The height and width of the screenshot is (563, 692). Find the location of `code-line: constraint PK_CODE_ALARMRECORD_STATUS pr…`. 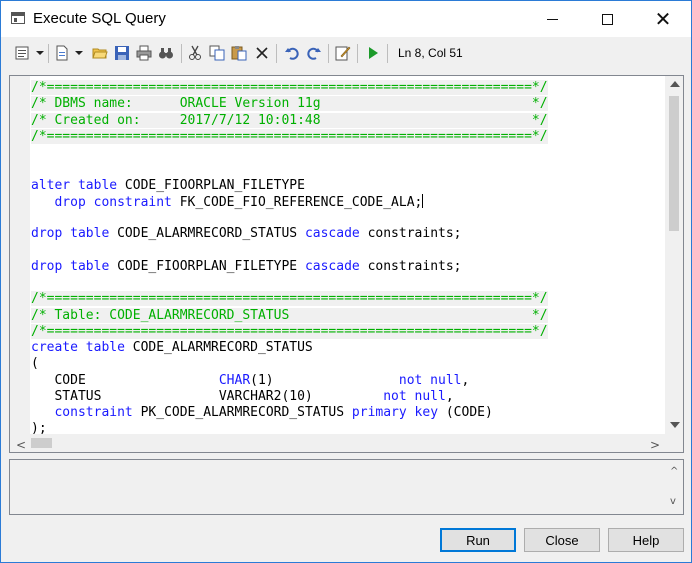

code-line: constraint PK_CODE_ALARMRECORD_STATUS pr… is located at coordinates (289, 413).